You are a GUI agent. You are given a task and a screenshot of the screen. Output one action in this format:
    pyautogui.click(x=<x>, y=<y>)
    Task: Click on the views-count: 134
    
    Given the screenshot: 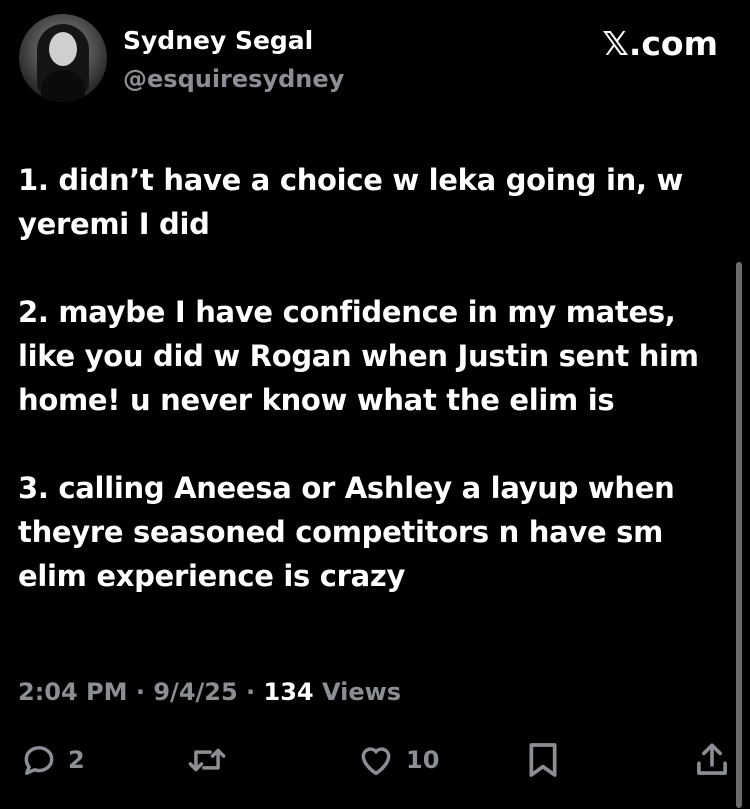 What is the action you would take?
    pyautogui.click(x=288, y=692)
    